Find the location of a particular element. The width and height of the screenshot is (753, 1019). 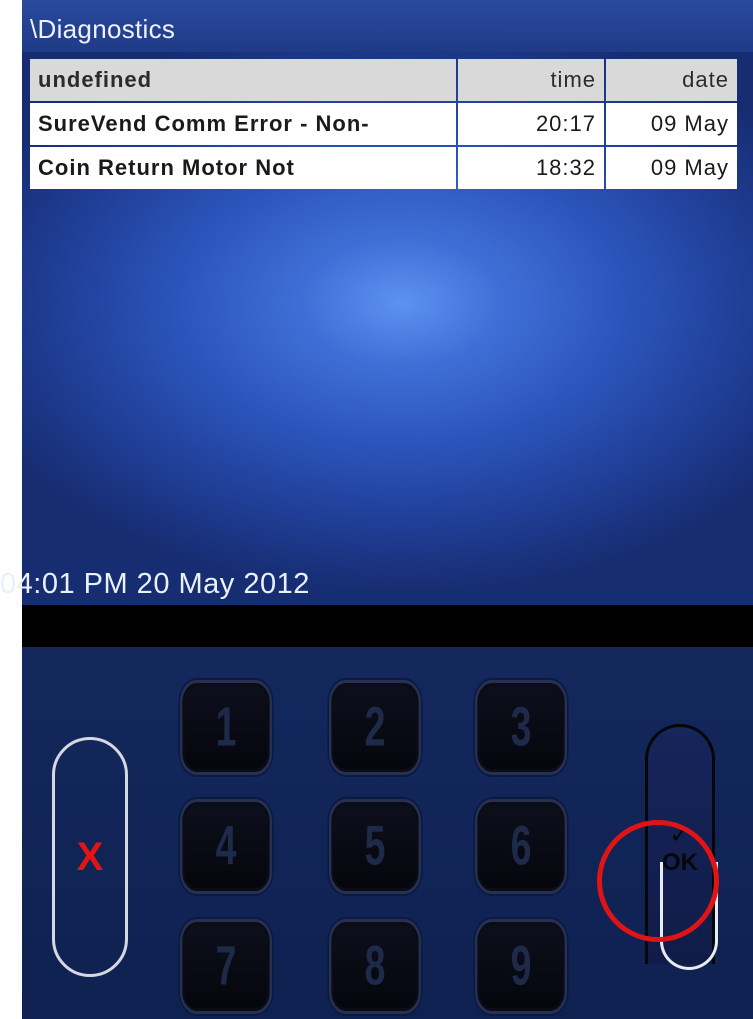

key-label: 6 is located at coordinates (521, 846).